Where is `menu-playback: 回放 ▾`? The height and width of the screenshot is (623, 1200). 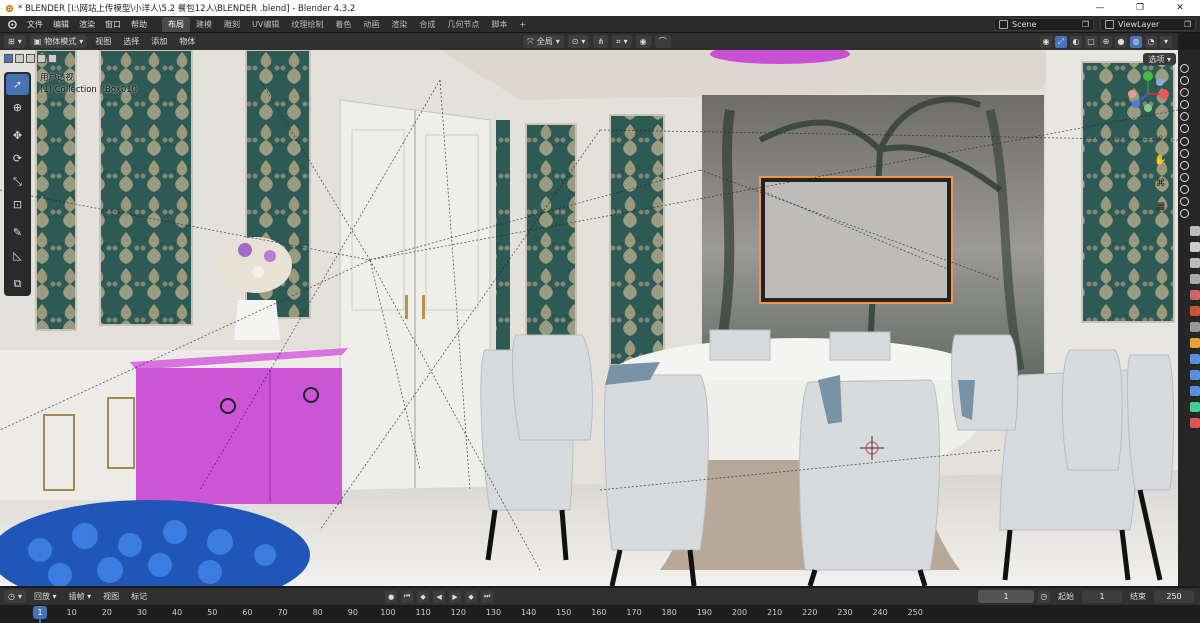 menu-playback: 回放 ▾ is located at coordinates (45, 596).